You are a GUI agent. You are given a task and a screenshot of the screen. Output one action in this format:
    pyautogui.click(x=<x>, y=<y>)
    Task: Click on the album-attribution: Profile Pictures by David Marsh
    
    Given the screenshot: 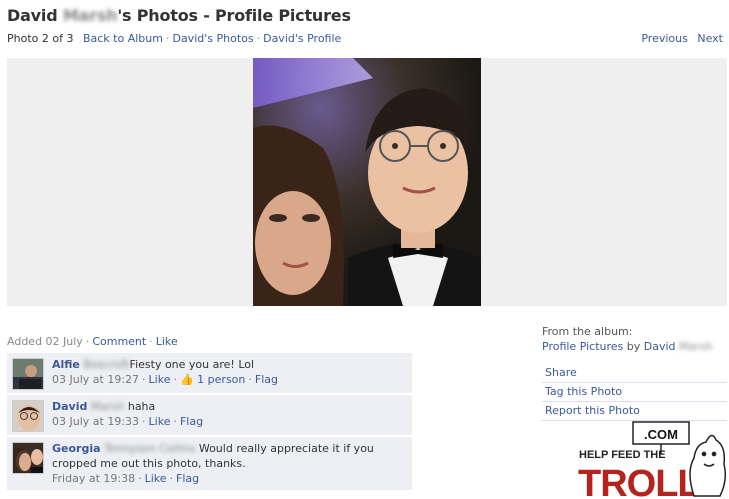 What is the action you would take?
    pyautogui.click(x=634, y=346)
    